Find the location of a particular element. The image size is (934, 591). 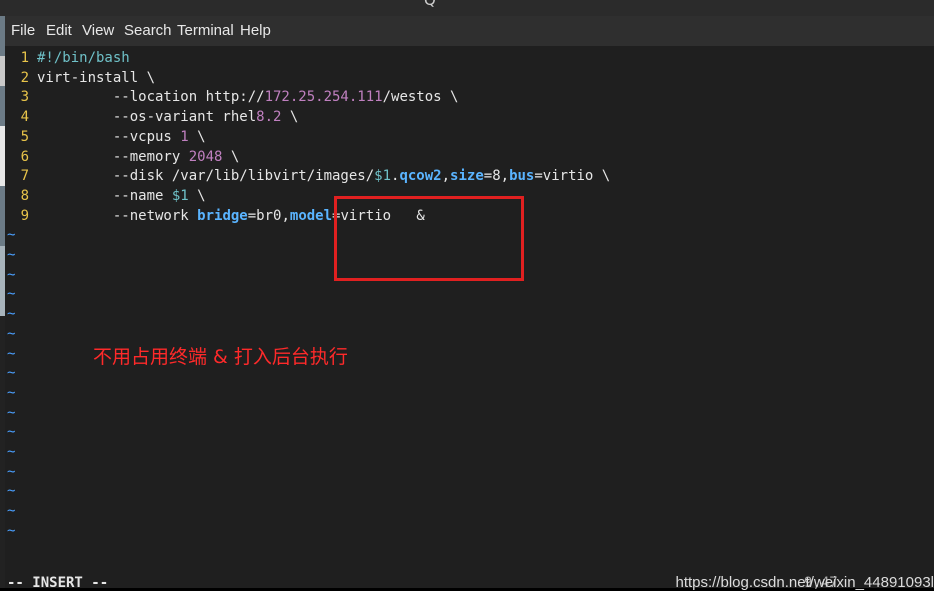

watermark-text: https://blog.csdn.net/weixin_44891093l is located at coordinates (804, 582).